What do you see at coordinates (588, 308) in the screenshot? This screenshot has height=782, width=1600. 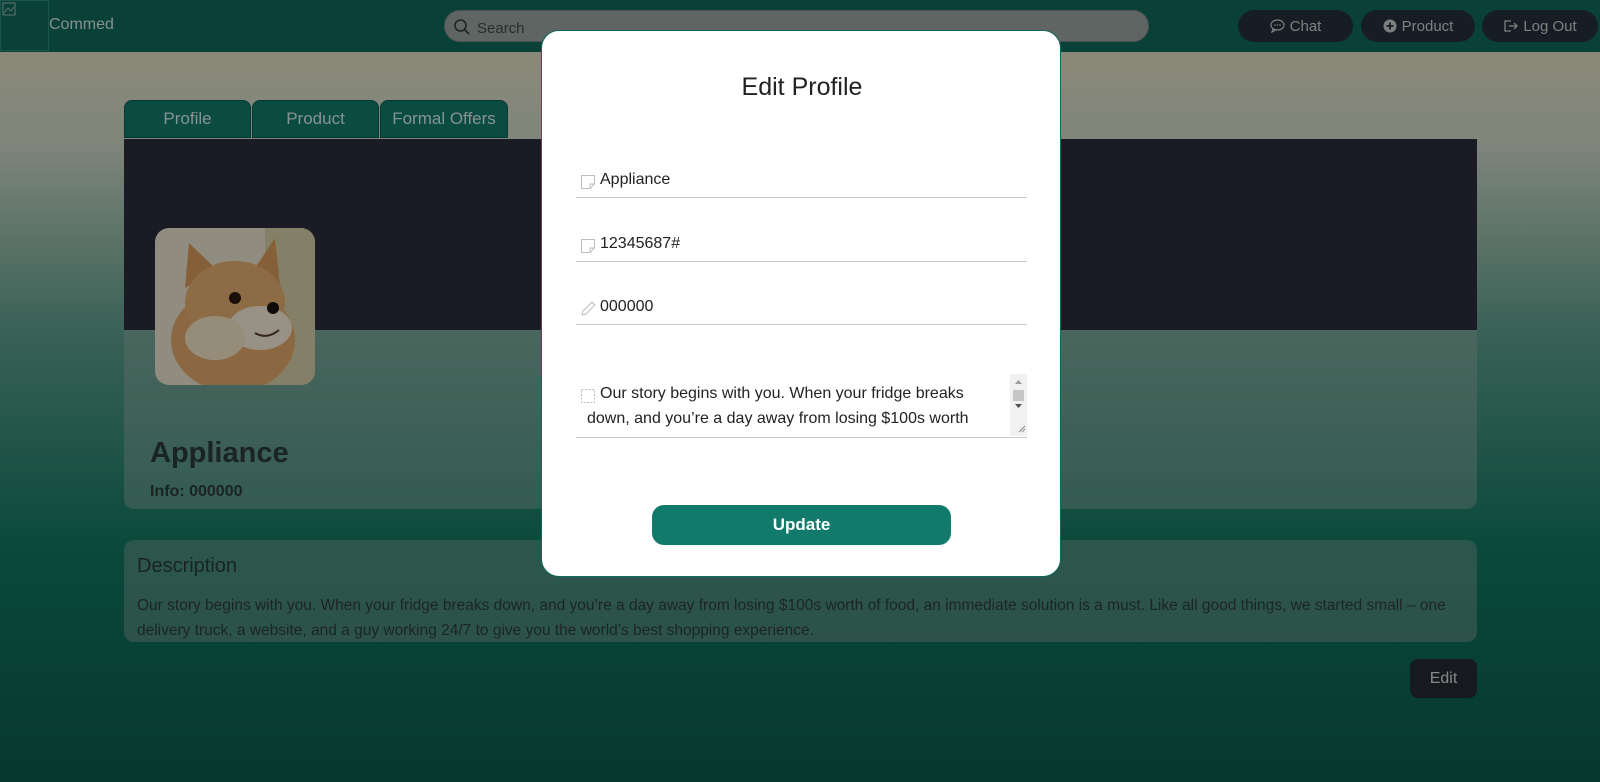 I see `pencil-icon` at bounding box center [588, 308].